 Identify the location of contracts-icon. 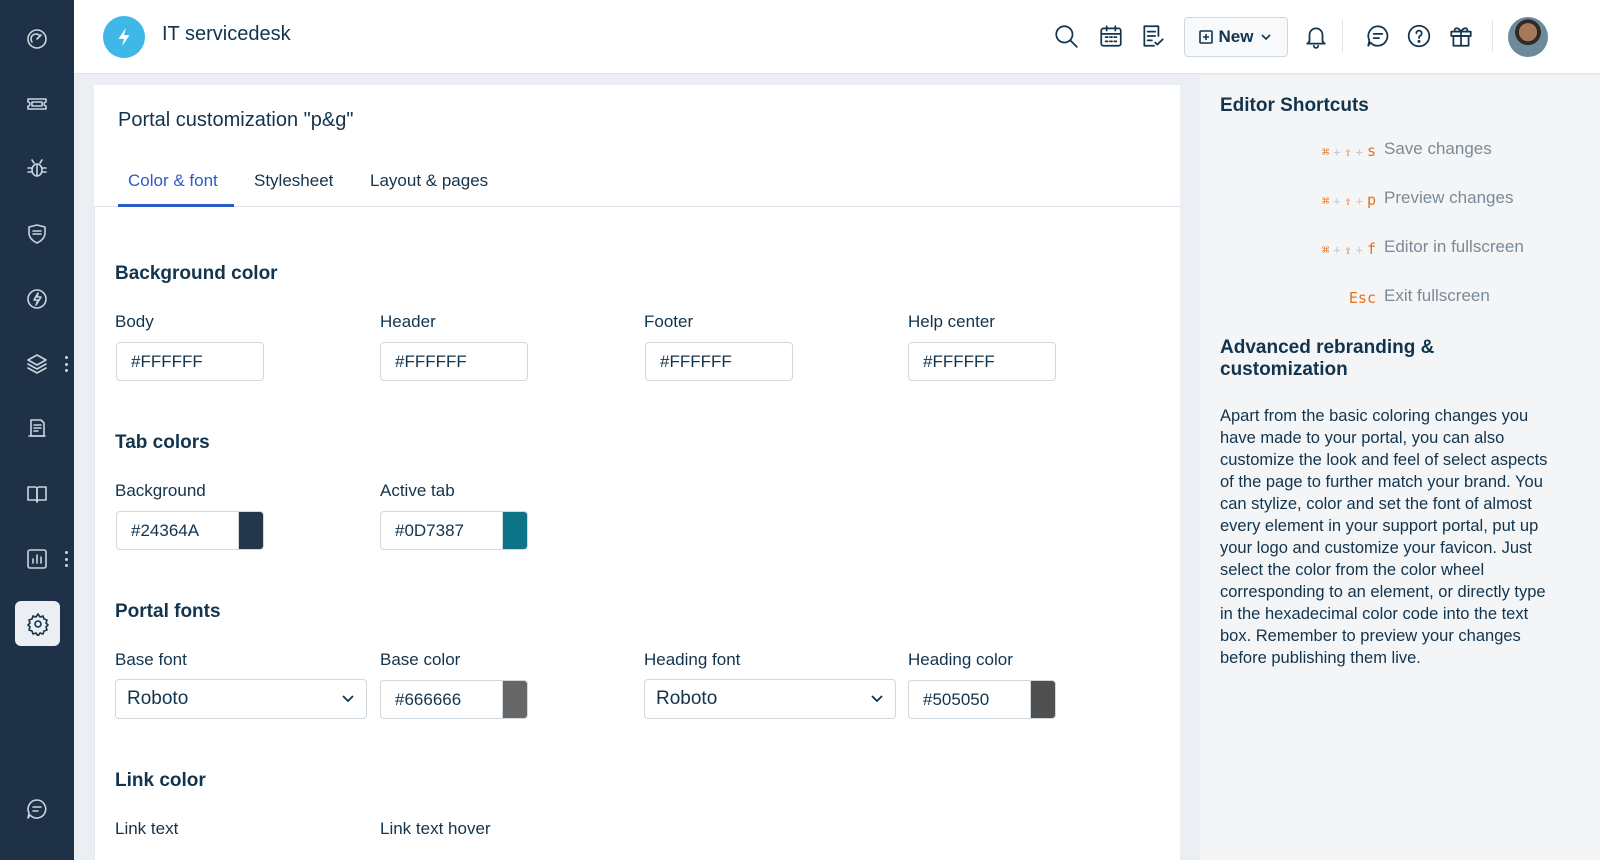
(37, 429).